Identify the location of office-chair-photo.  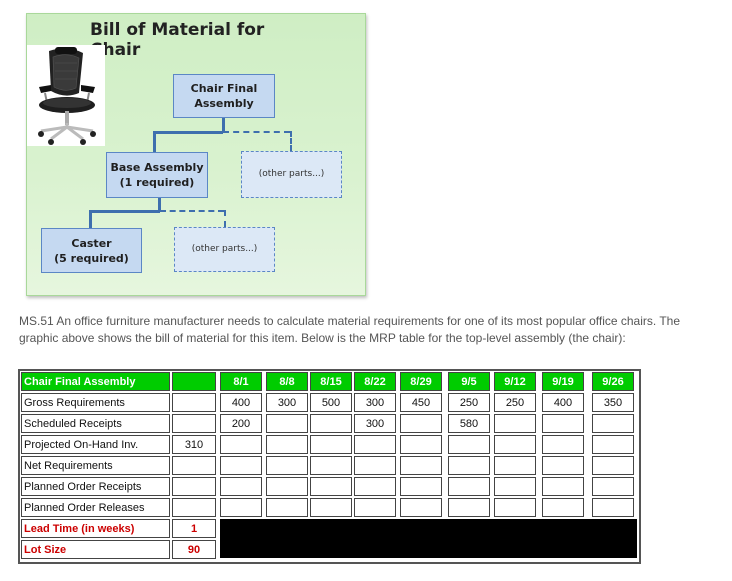
(66, 95).